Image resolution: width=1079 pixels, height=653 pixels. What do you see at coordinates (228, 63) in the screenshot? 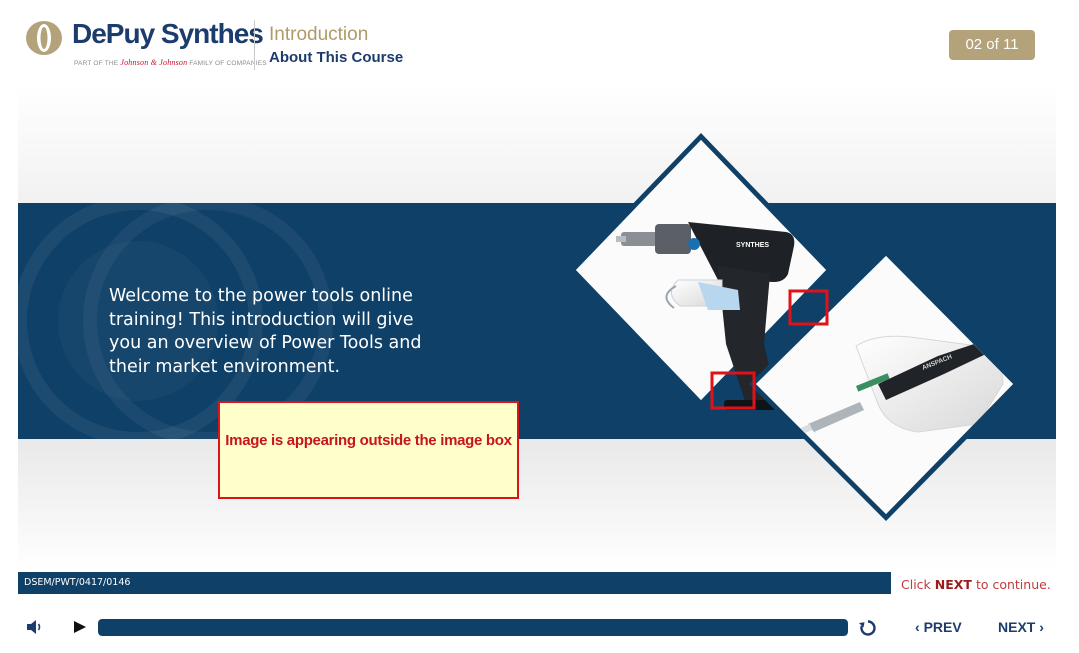
I see `tagline-suffix: FAMILY OF COMPANIES` at bounding box center [228, 63].